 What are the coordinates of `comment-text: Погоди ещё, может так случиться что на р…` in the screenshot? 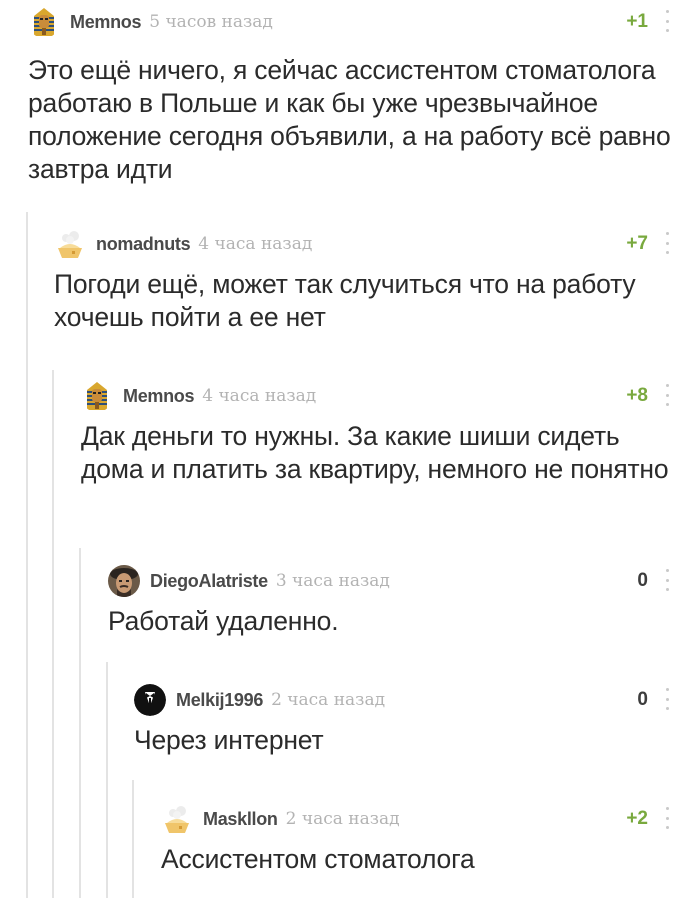 It's located at (345, 300).